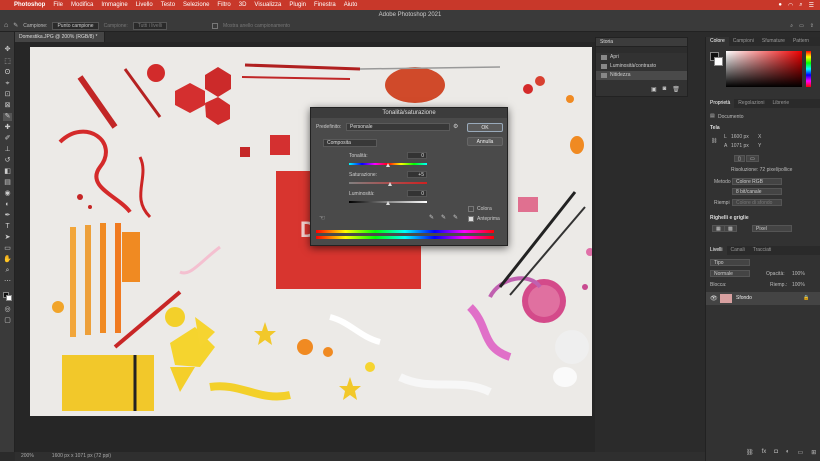 This screenshot has height=461, width=820. Describe the element at coordinates (798, 285) in the screenshot. I see `fill-opacity-value: 100%` at that location.